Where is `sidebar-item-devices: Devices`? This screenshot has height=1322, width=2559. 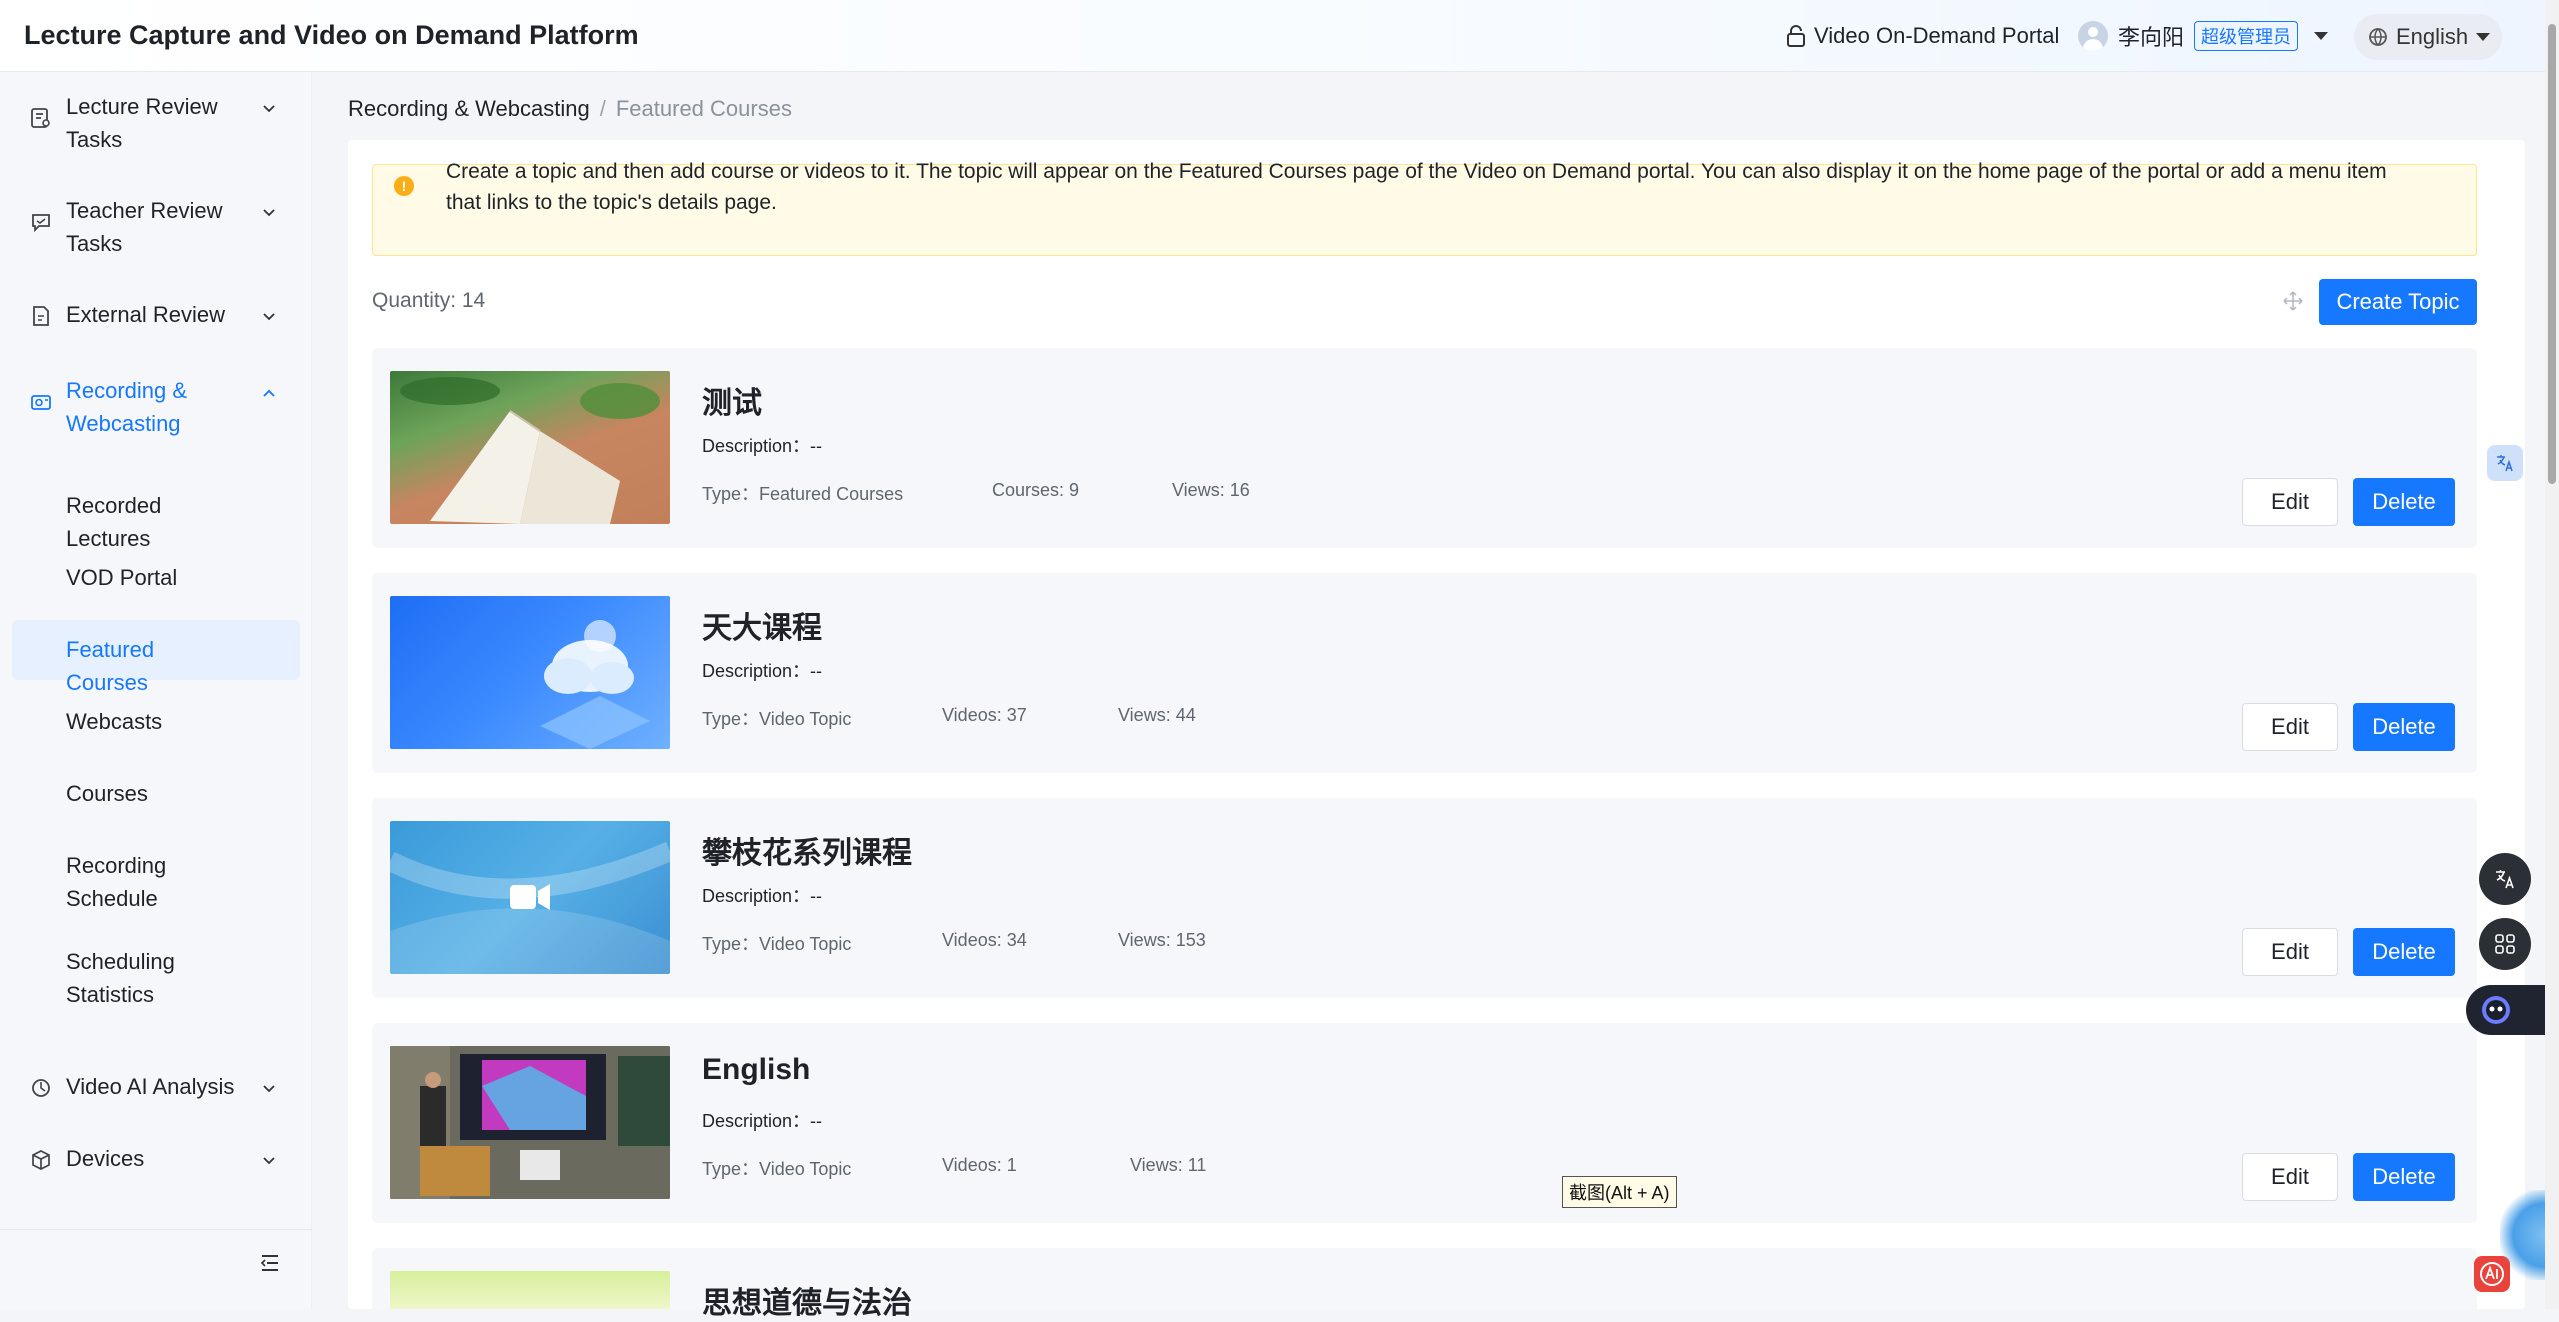 sidebar-item-devices: Devices is located at coordinates (156, 1162).